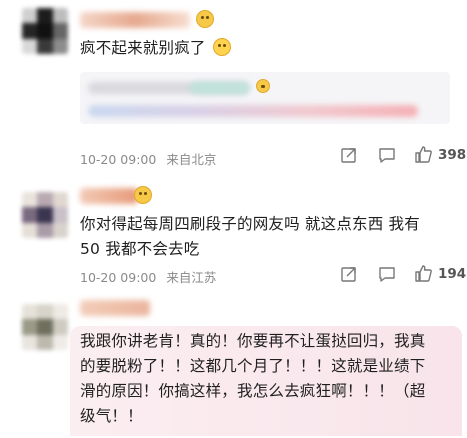 The image size is (467, 438). I want to click on comment-meta: 10-20 09:00 来自北京, so click(148, 158).